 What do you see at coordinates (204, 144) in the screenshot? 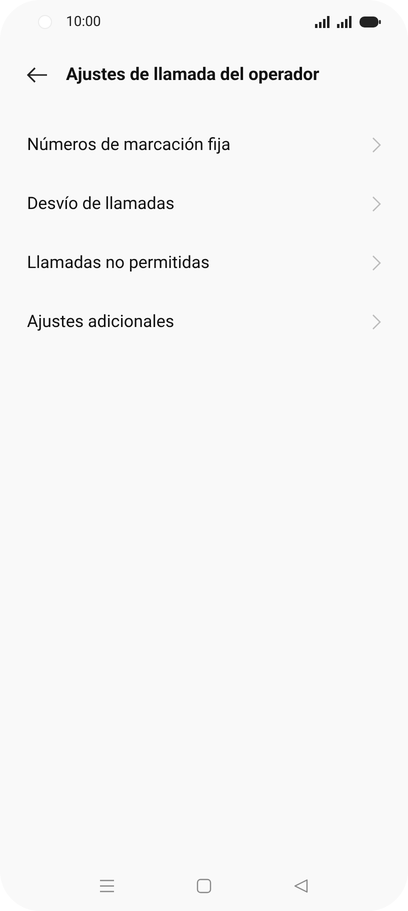
I see `settings-item: Números de marcación fija` at bounding box center [204, 144].